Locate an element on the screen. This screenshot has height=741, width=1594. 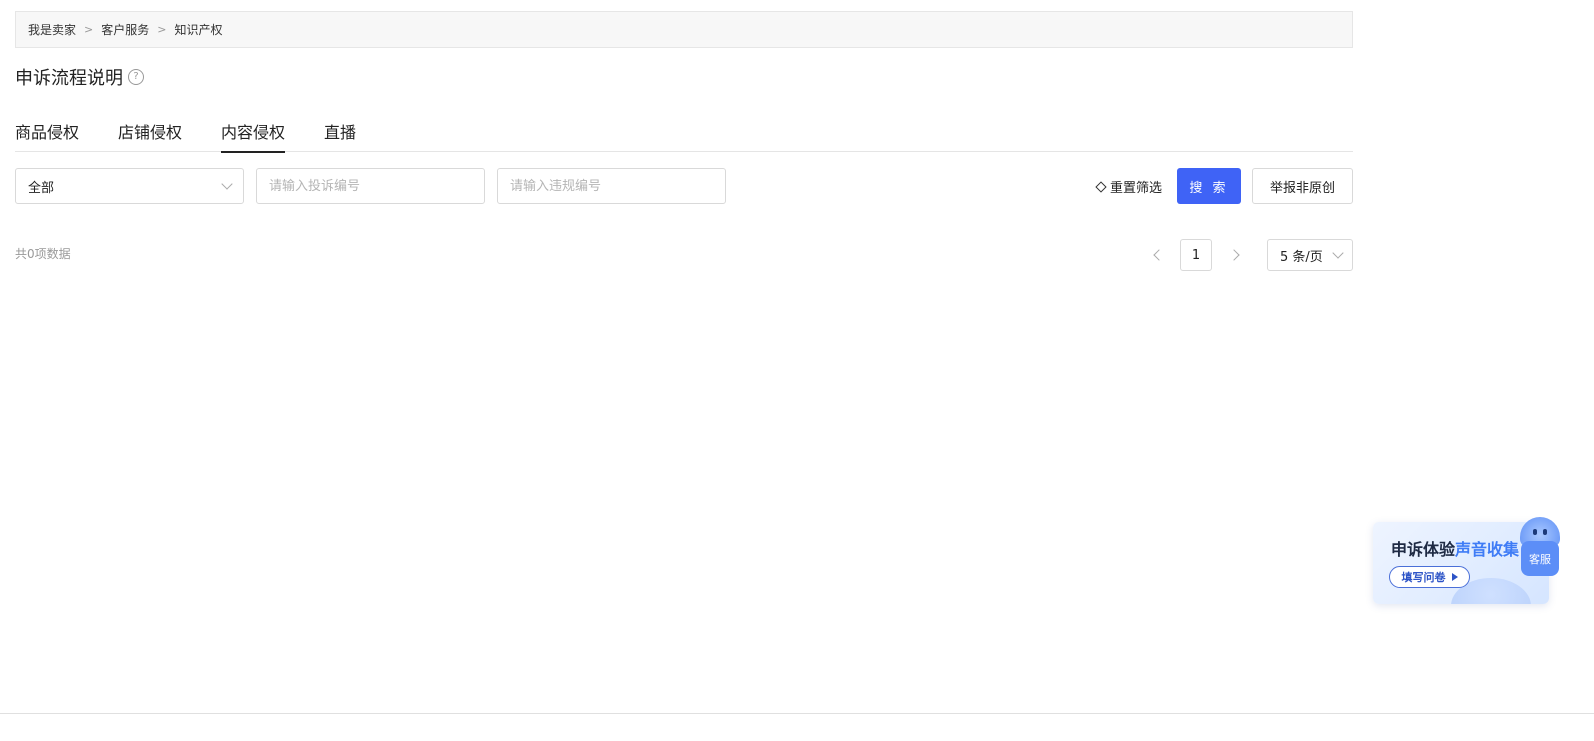
survey-title-prefix: 申诉体验 is located at coordinates (1423, 549).